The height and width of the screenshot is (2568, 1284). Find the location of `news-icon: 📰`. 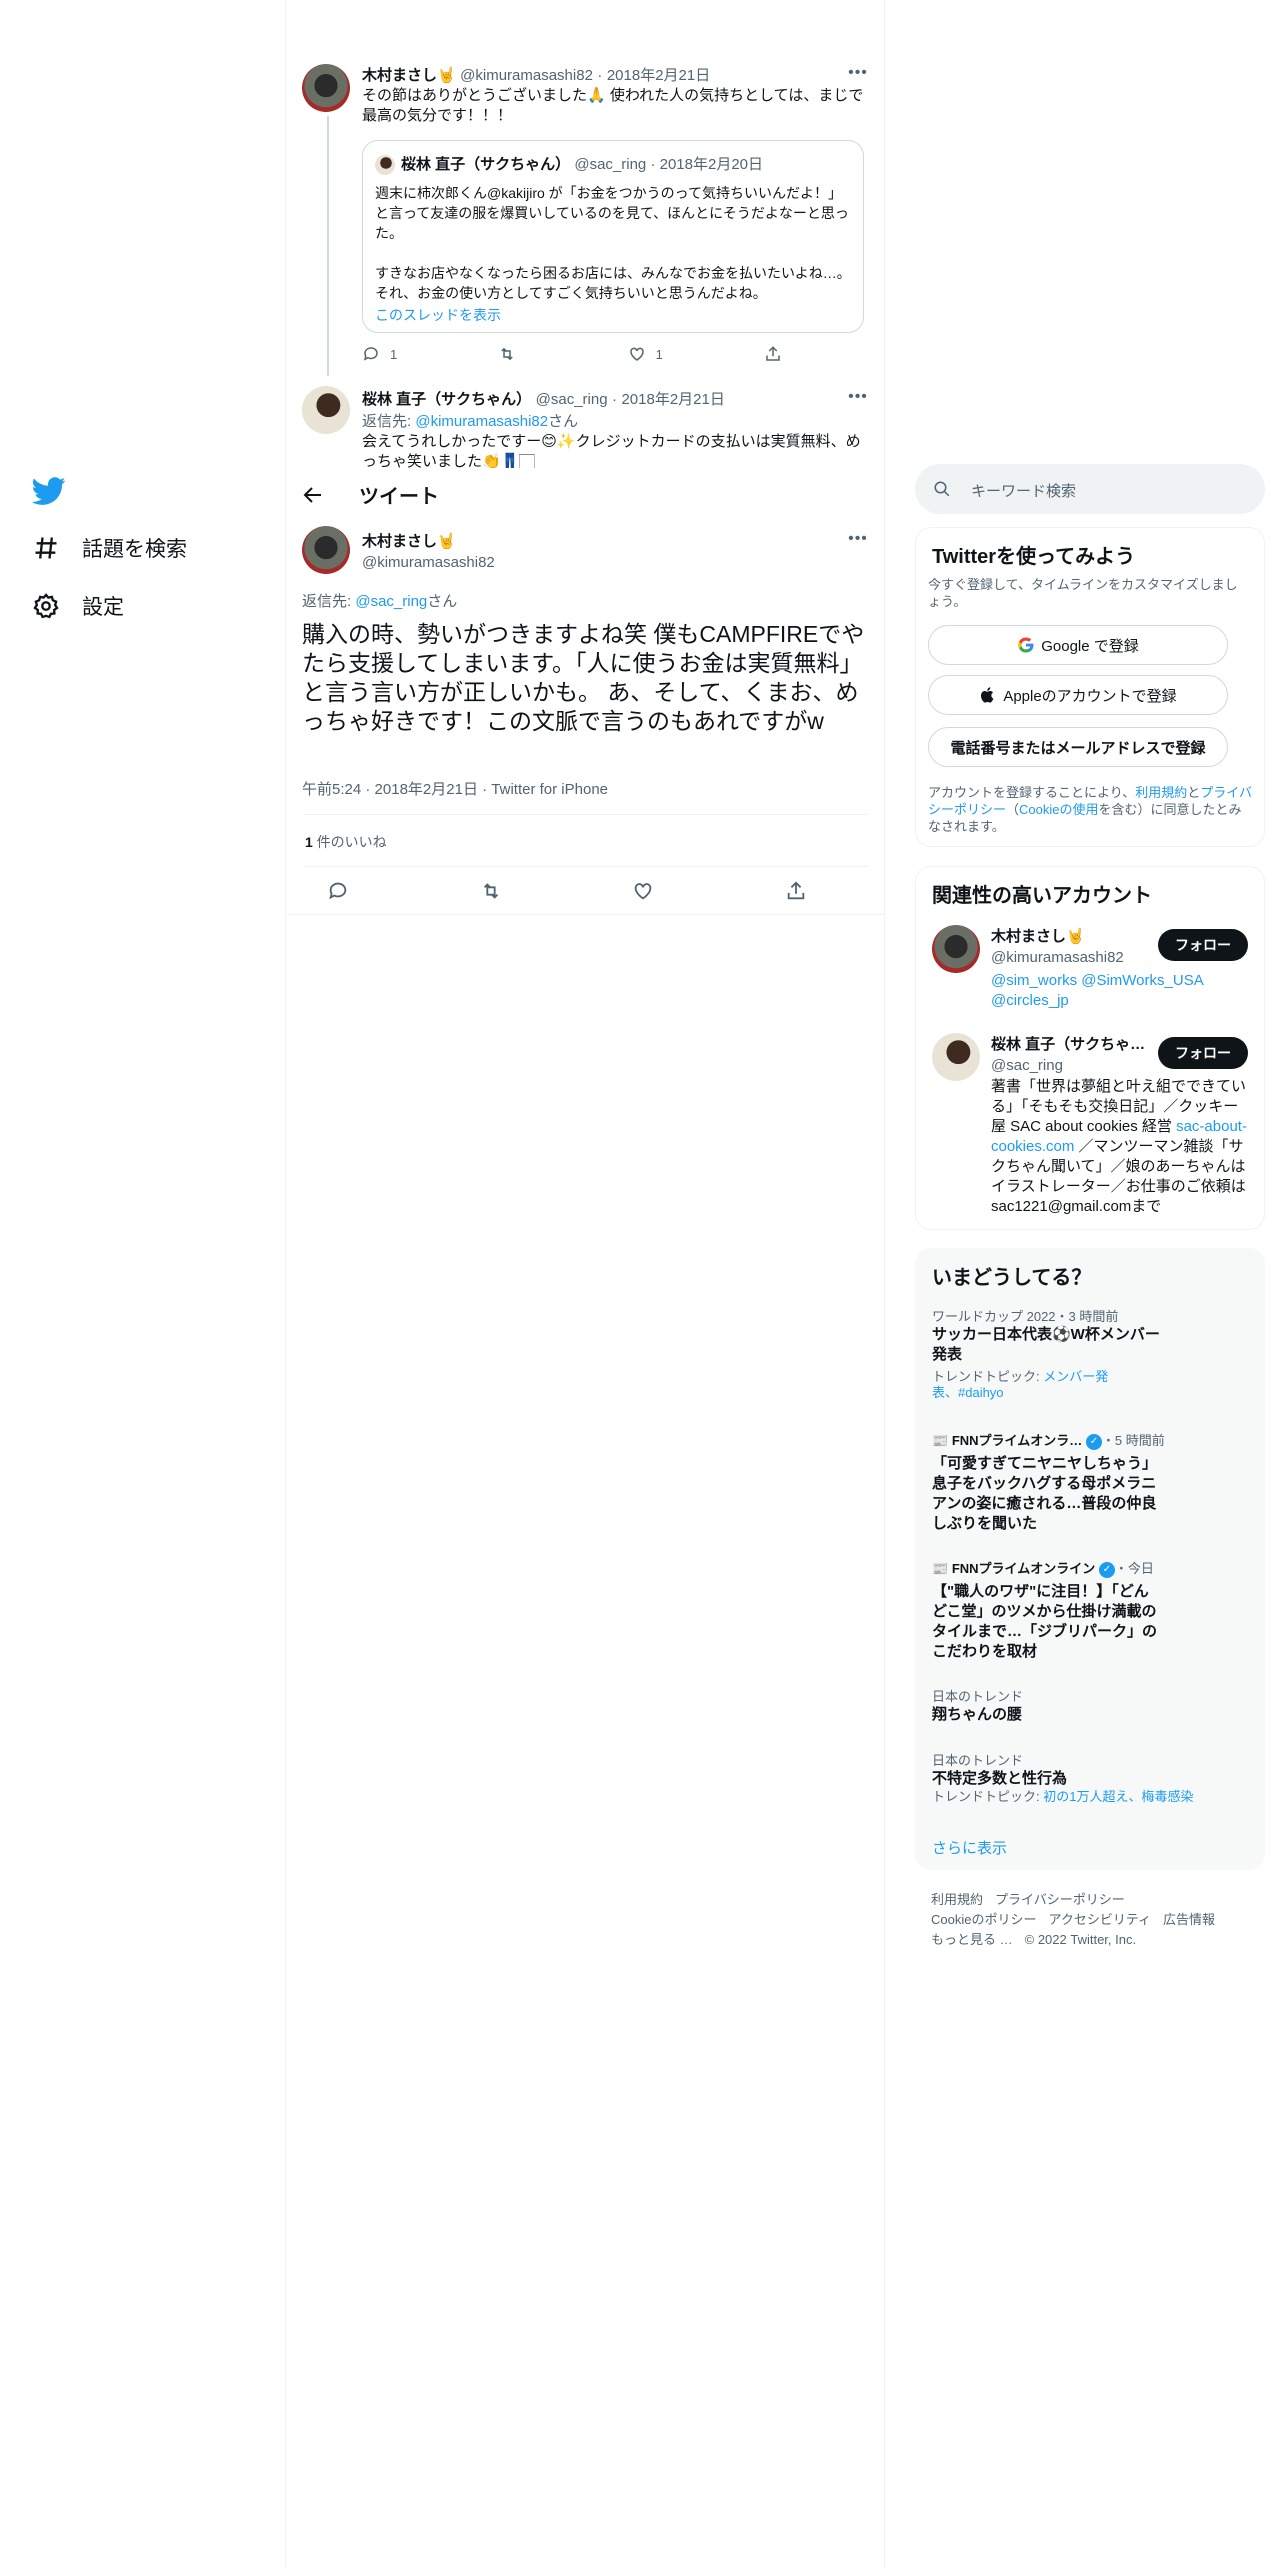

news-icon: 📰 is located at coordinates (942, 1440).